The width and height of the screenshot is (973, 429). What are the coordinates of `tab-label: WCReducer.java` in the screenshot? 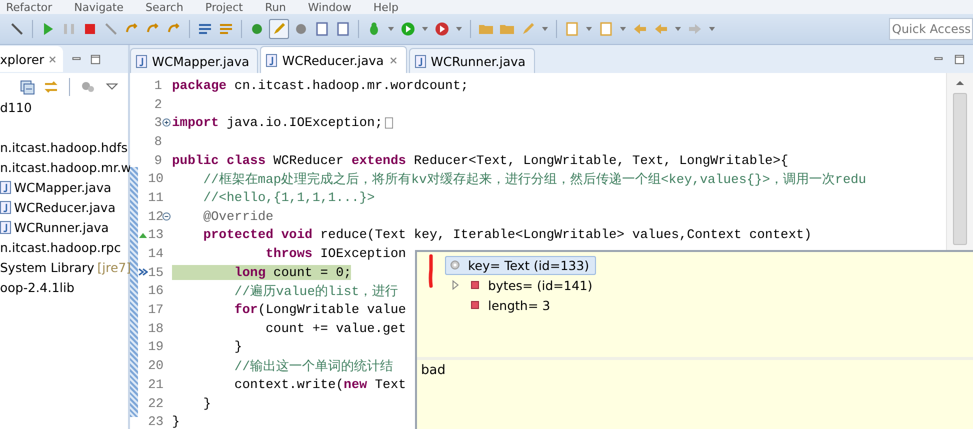 It's located at (333, 60).